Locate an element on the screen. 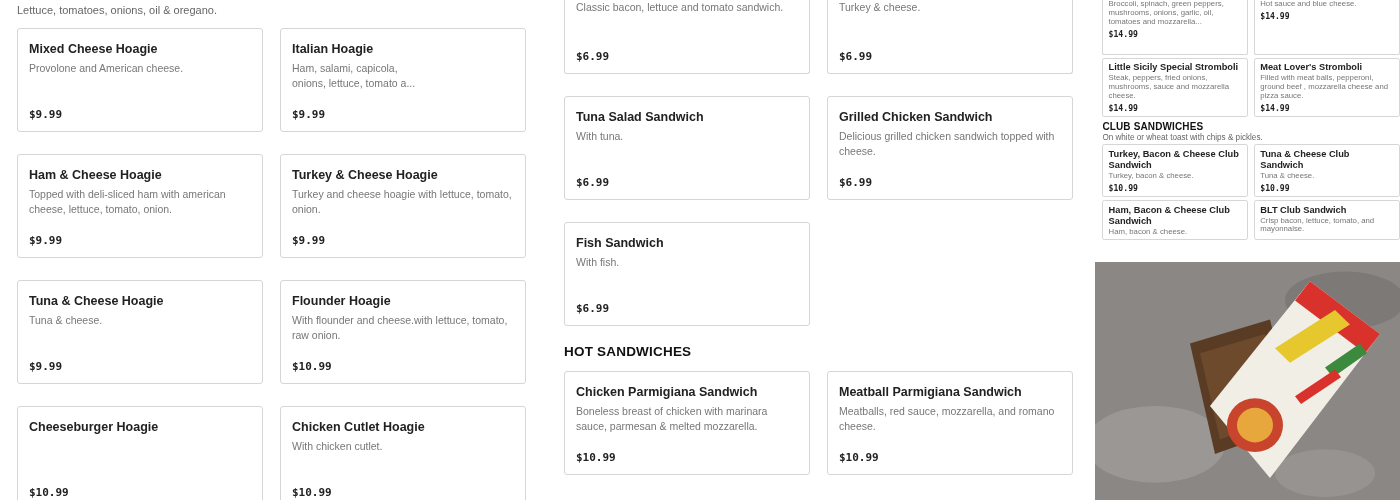  item-name: Fish Sandwich is located at coordinates (620, 243).